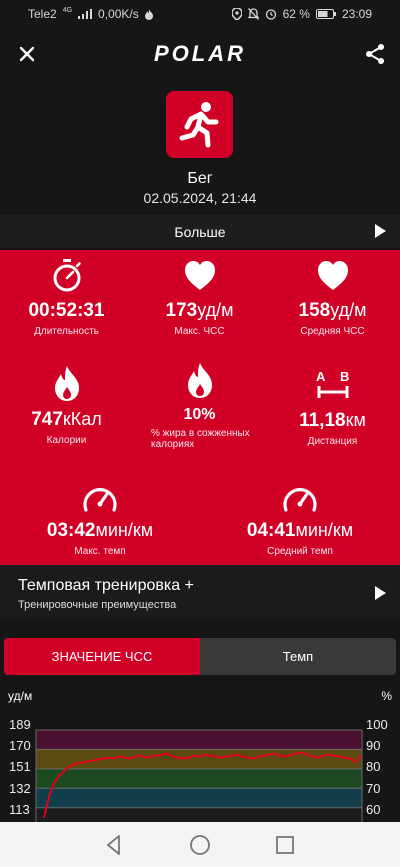 This screenshot has height=867, width=400. What do you see at coordinates (66, 297) in the screenshot?
I see `duration-stat: 00:52:31 Длительность` at bounding box center [66, 297].